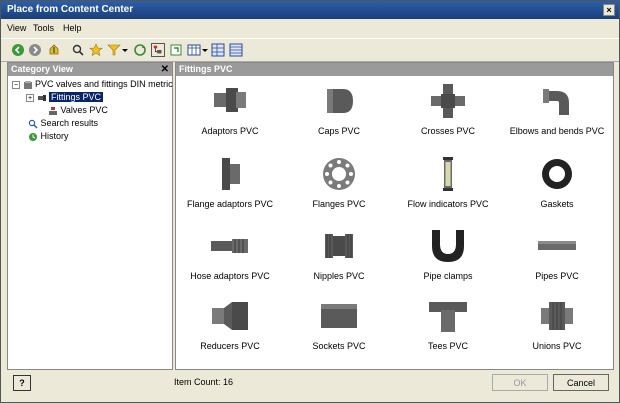 This screenshot has height=403, width=620. What do you see at coordinates (448, 246) in the screenshot?
I see `pipe-clamp-icon` at bounding box center [448, 246].